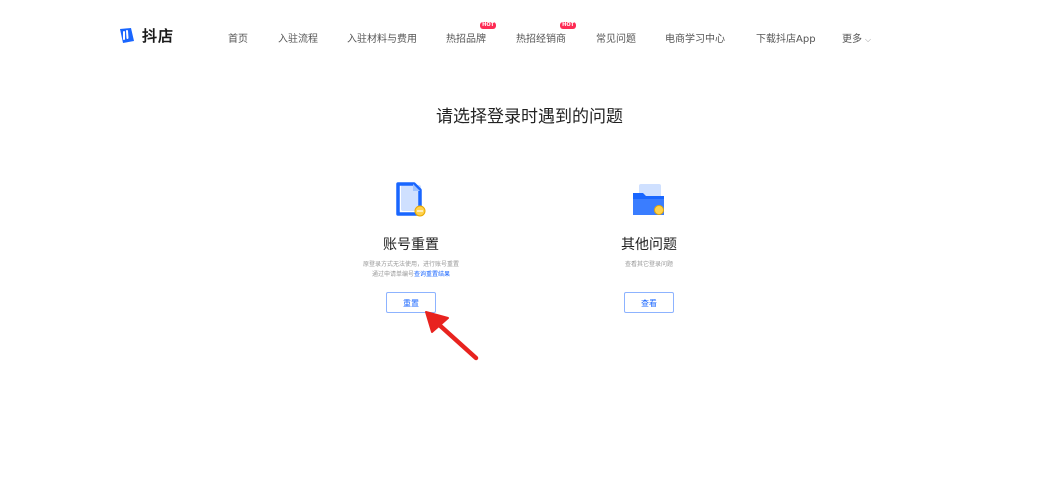  I want to click on card-description: 查看其它登录问题, so click(649, 270).